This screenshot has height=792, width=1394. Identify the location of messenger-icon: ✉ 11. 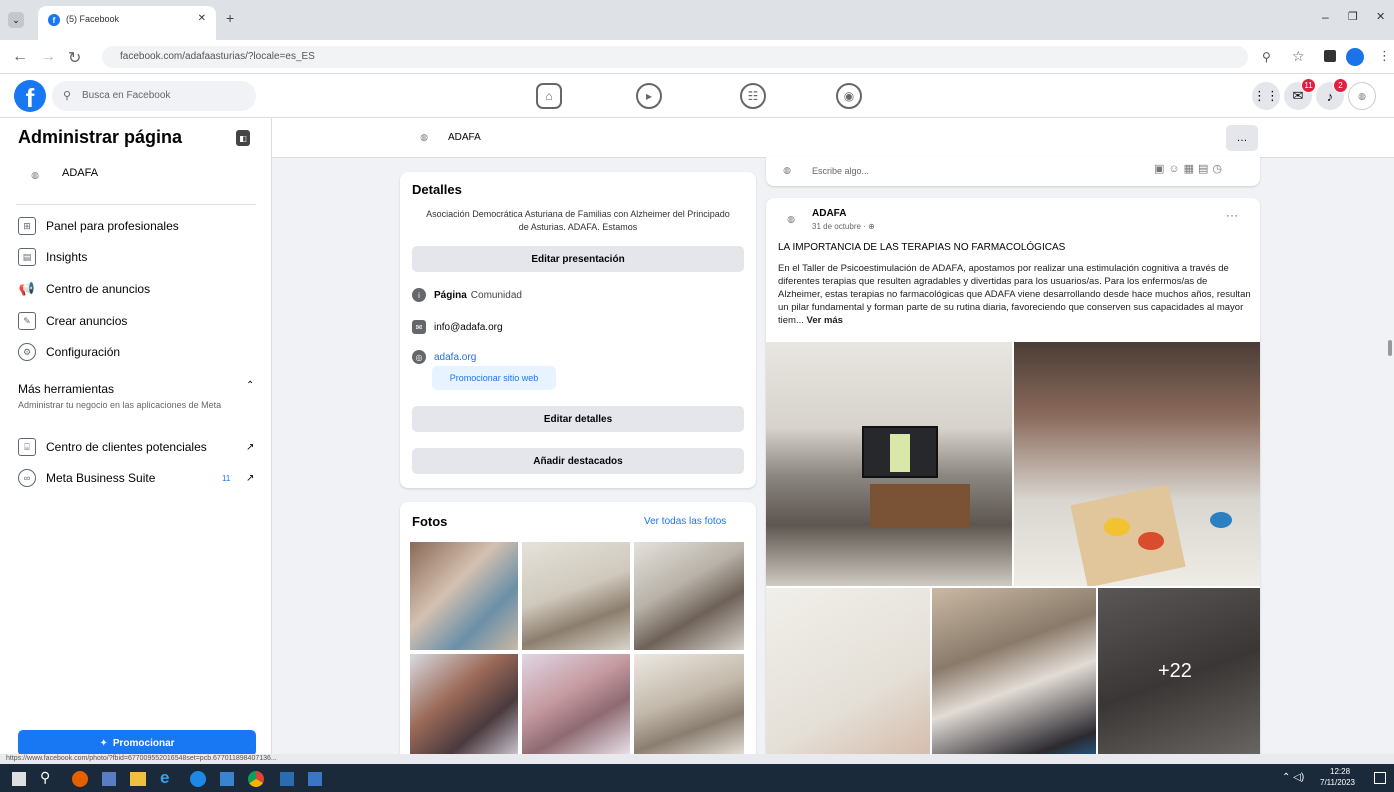
(1300, 94).